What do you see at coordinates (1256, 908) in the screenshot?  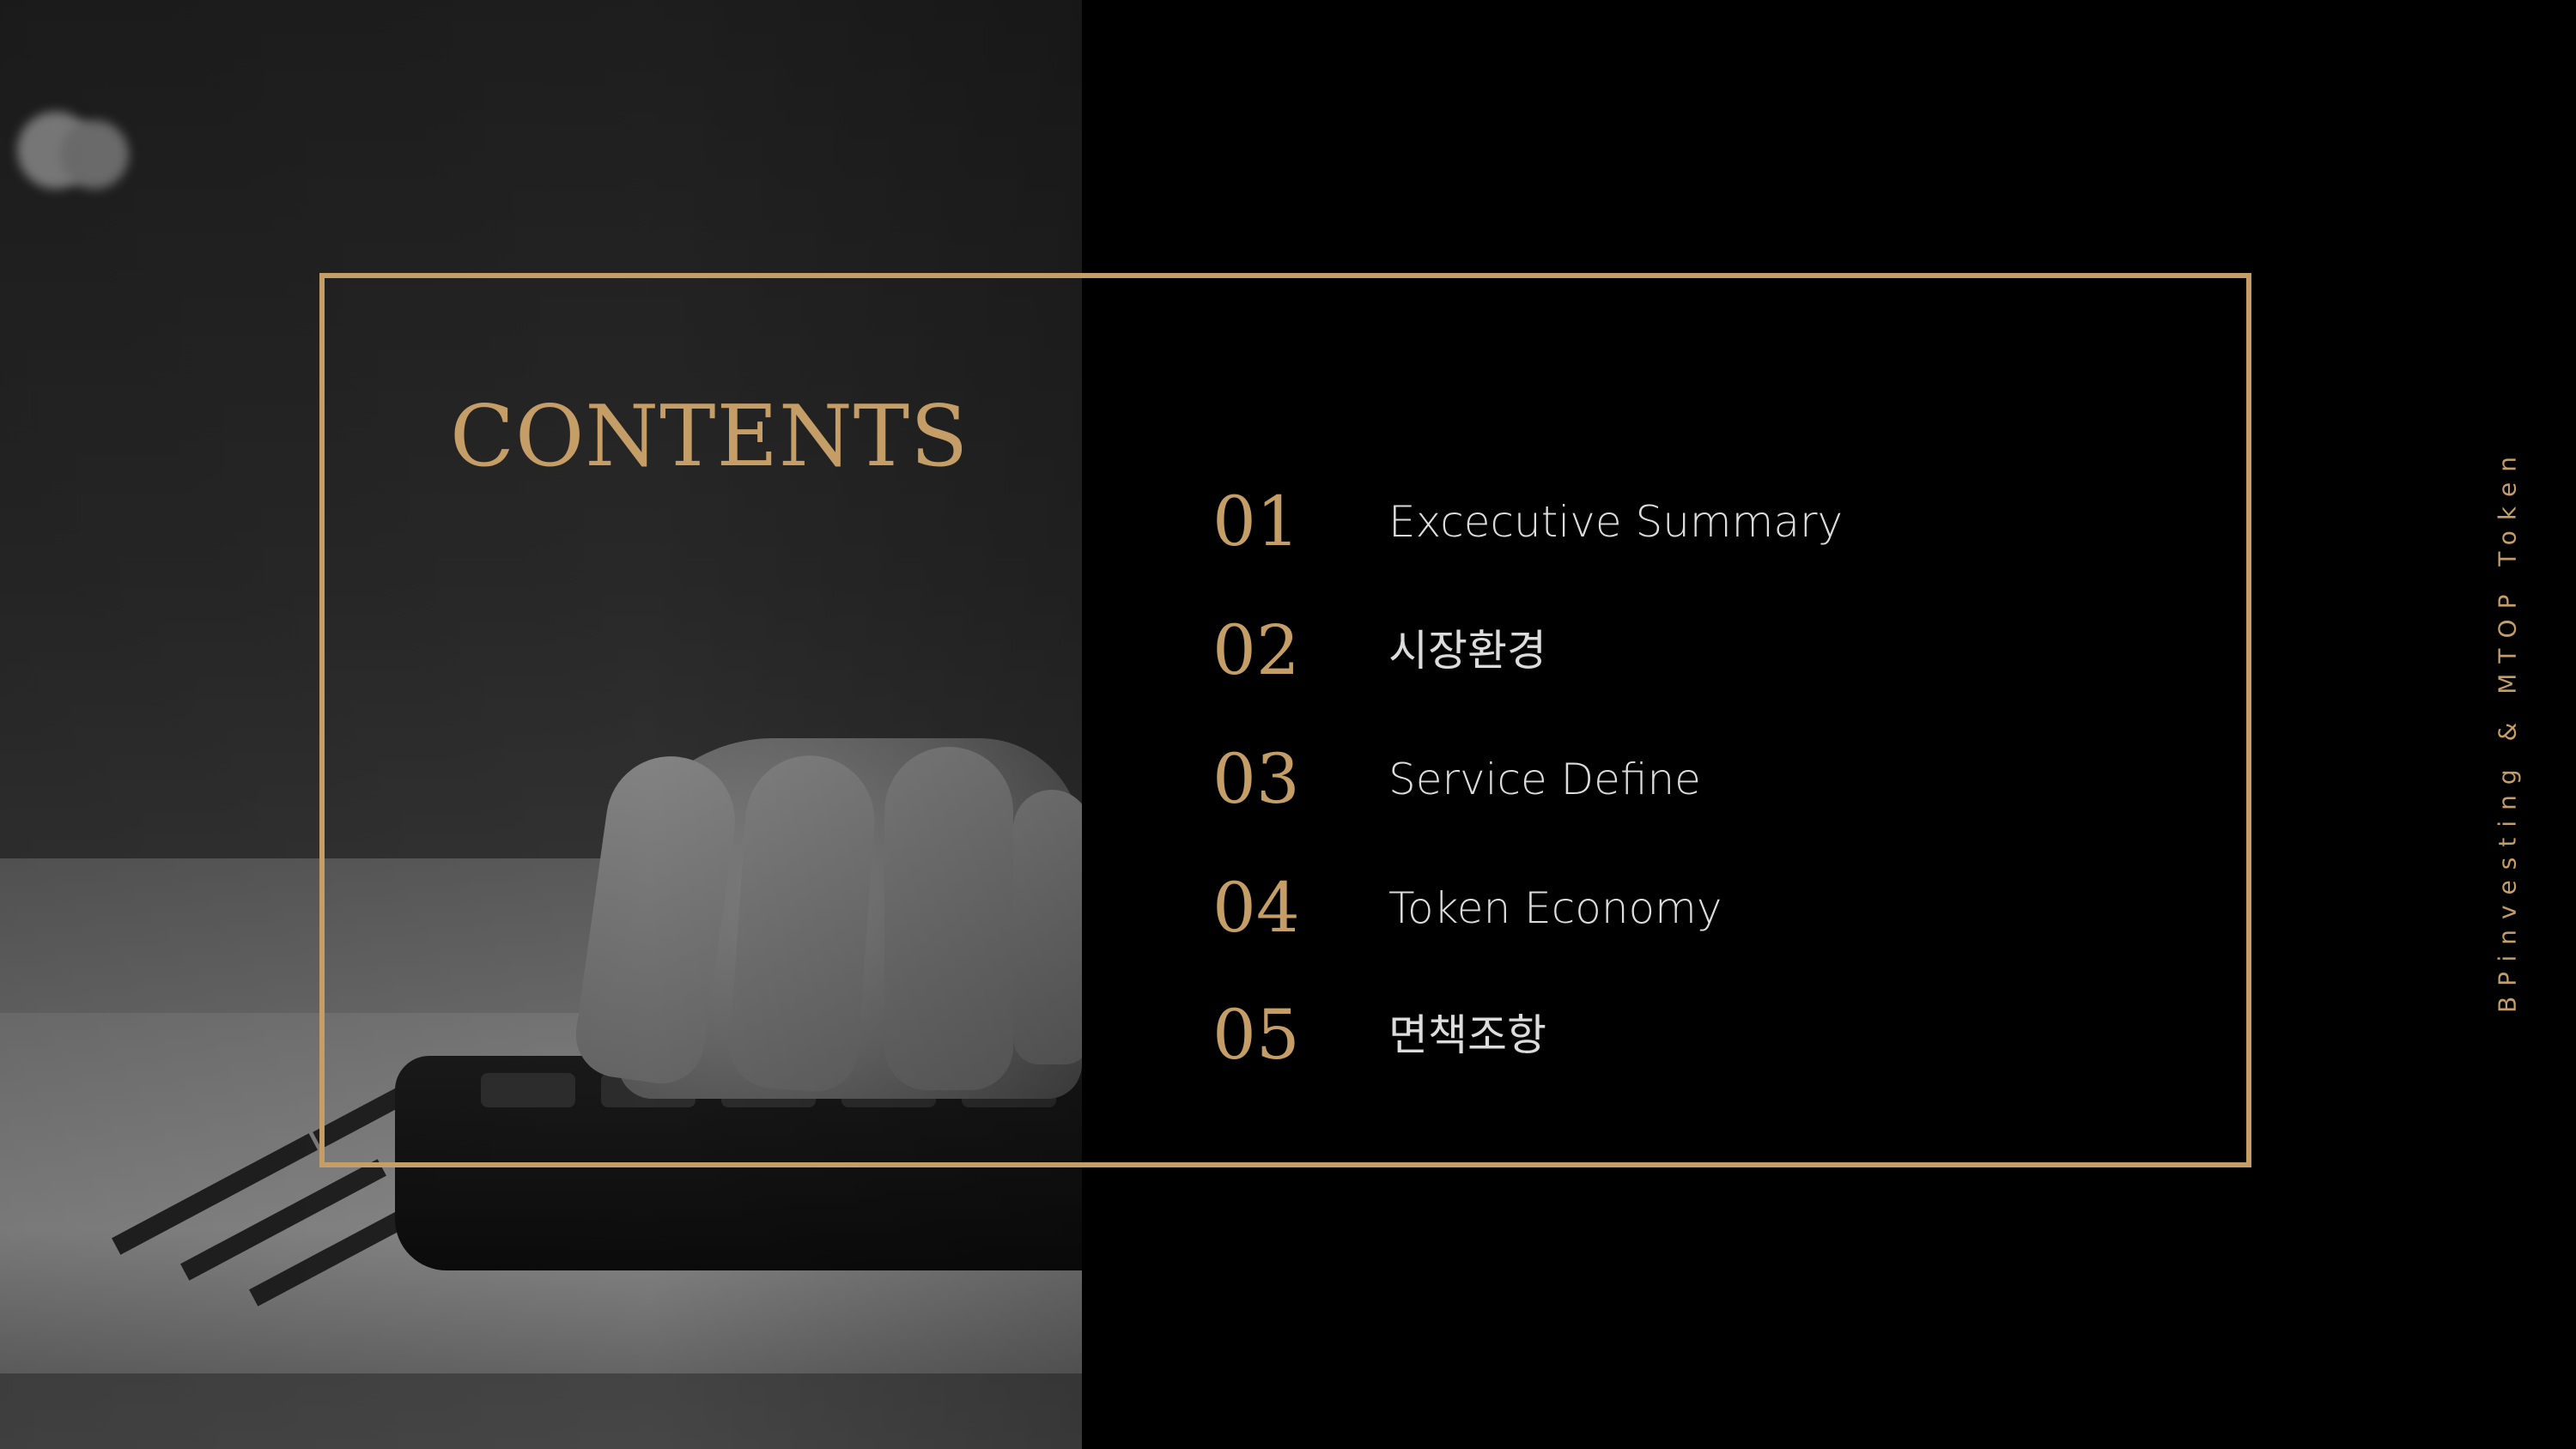 I see `toc-item-number: 04` at bounding box center [1256, 908].